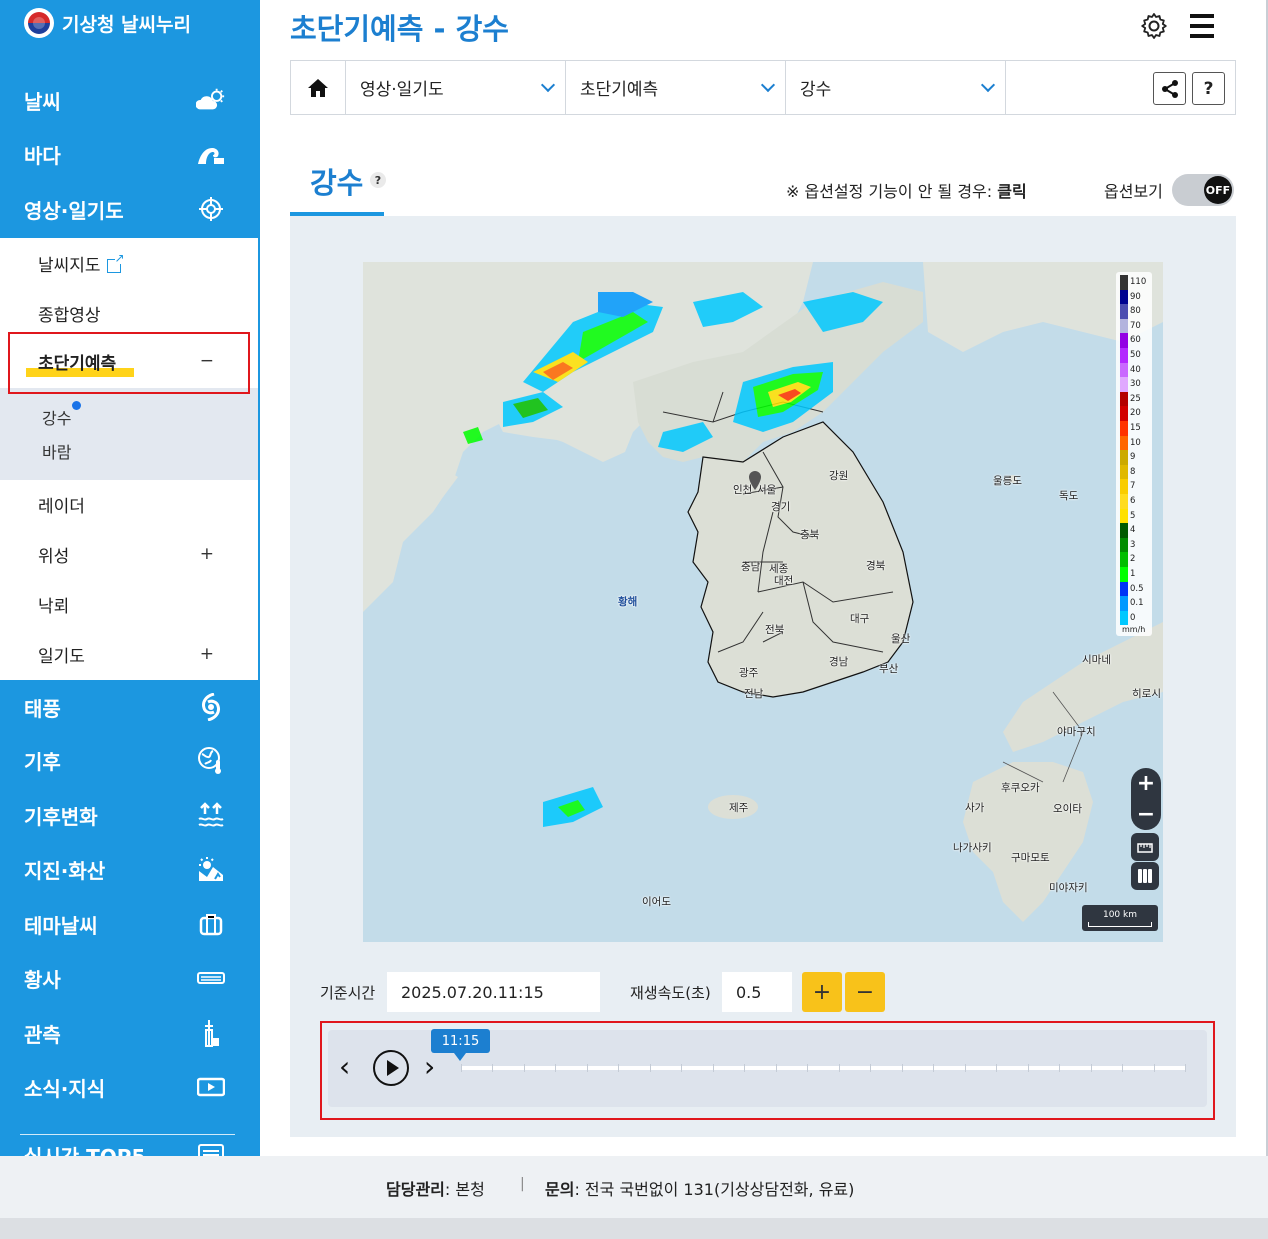  What do you see at coordinates (460, 1045) in the screenshot?
I see `timeline-current-marker: 11:15` at bounding box center [460, 1045].